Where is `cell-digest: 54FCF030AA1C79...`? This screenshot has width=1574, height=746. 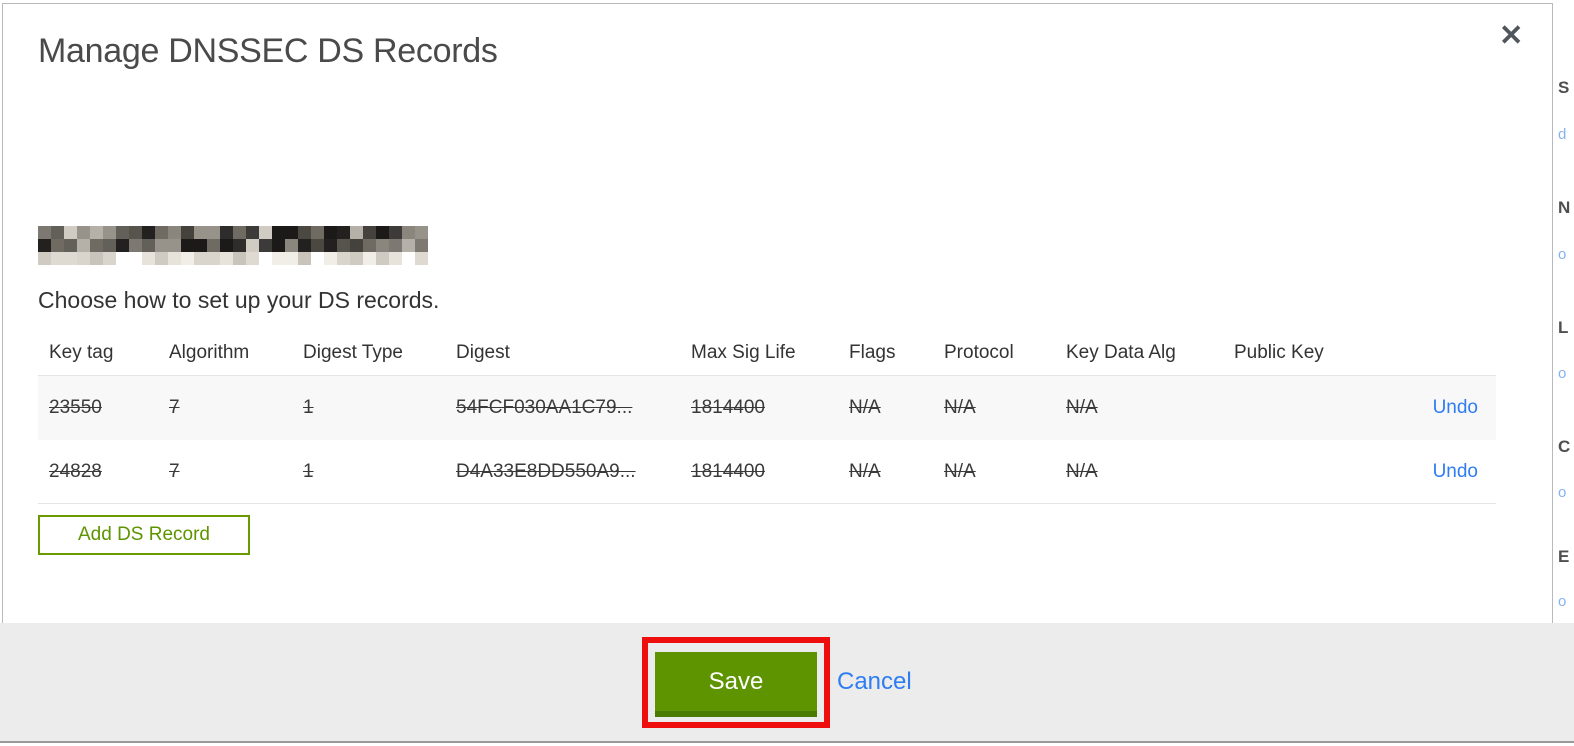 cell-digest: 54FCF030AA1C79... is located at coordinates (544, 407).